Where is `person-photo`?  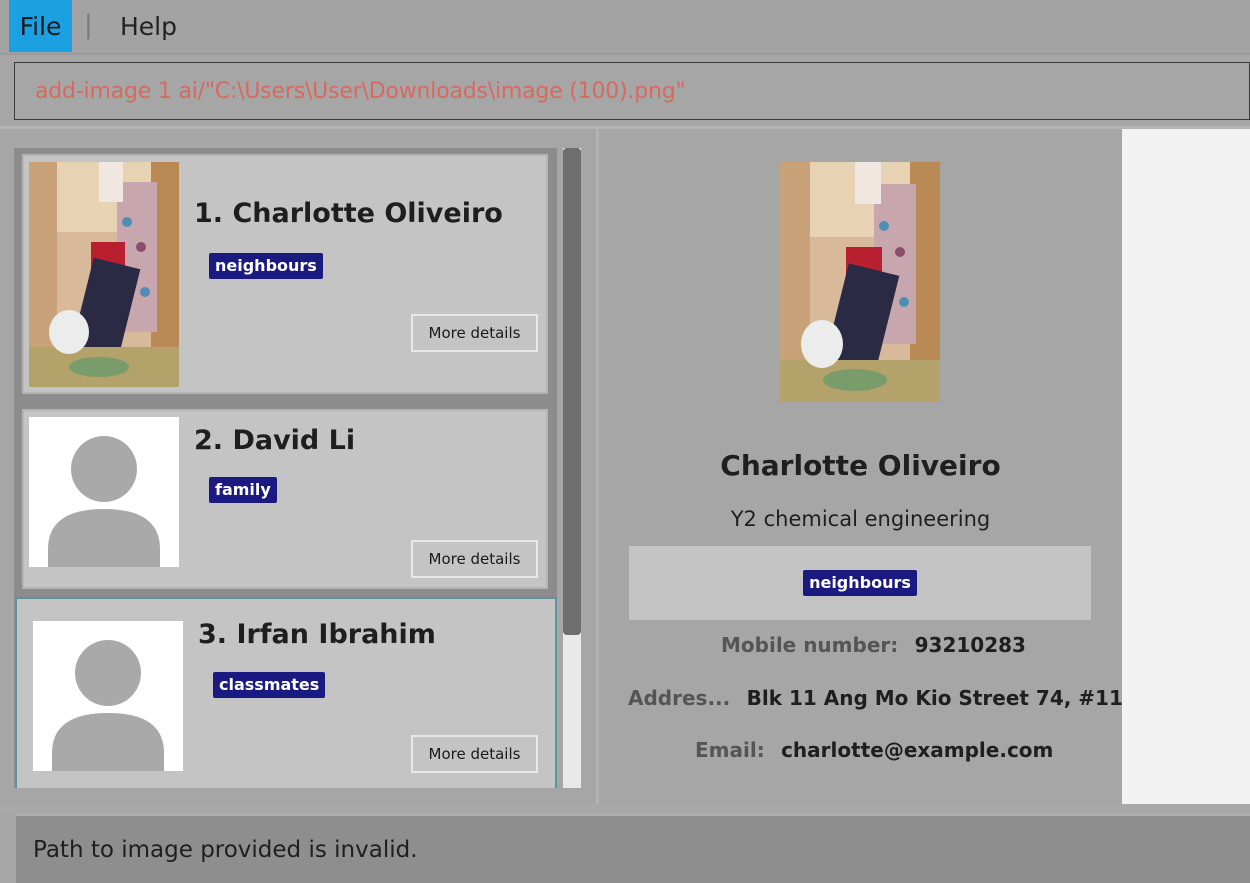 person-photo is located at coordinates (104, 274).